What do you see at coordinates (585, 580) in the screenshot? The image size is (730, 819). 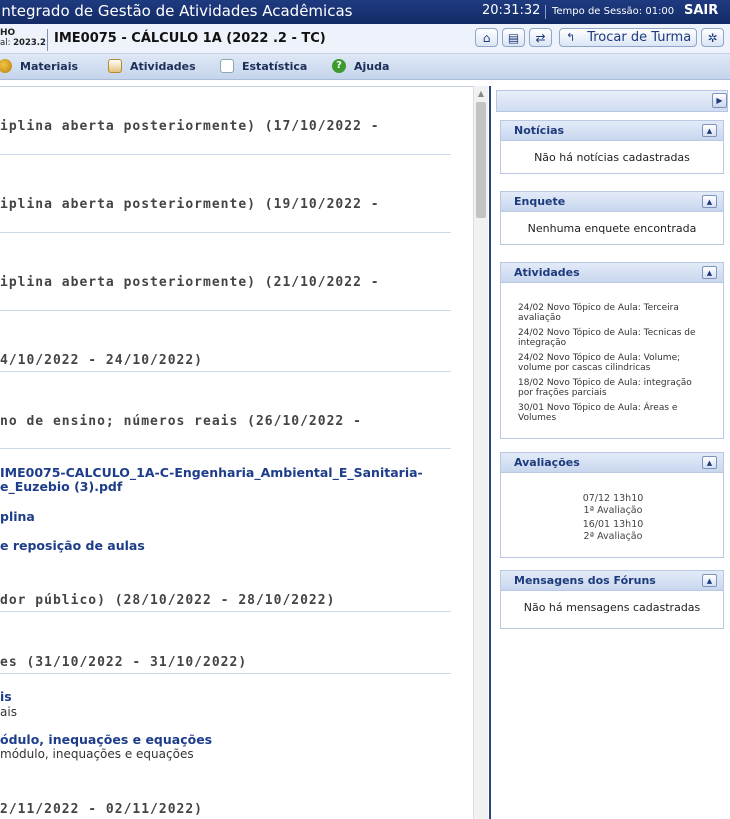 I see `panel-title: Mensagens dos Fóruns` at bounding box center [585, 580].